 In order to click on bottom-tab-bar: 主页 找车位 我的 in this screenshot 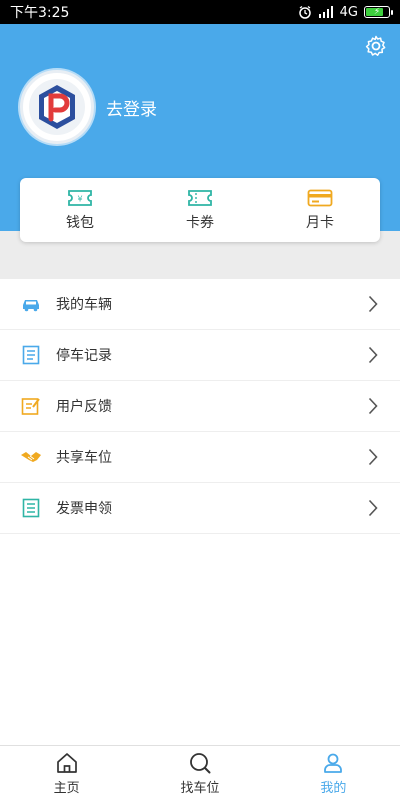, I will do `click(200, 772)`.